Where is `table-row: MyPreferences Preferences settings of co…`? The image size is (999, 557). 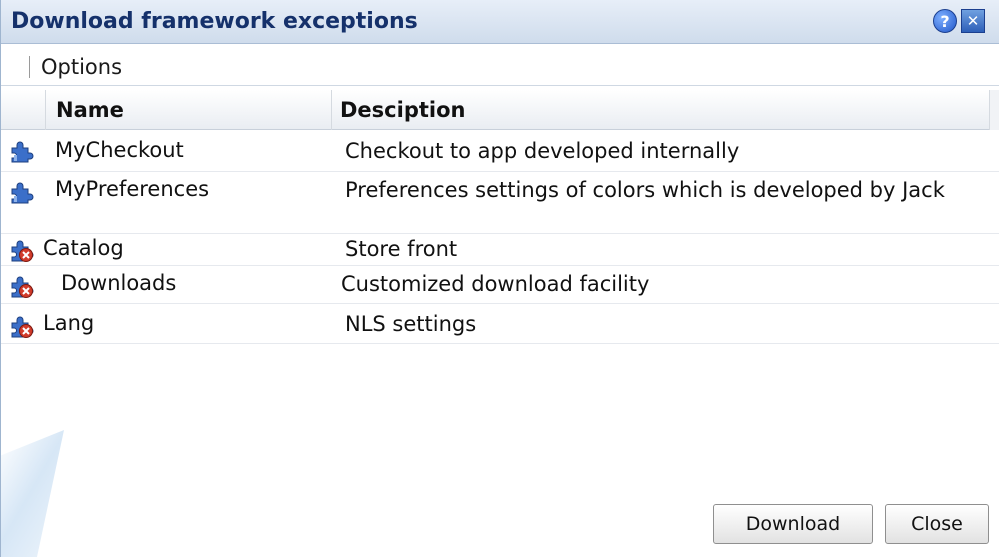
table-row: MyPreferences Preferences settings of co… is located at coordinates (500, 203).